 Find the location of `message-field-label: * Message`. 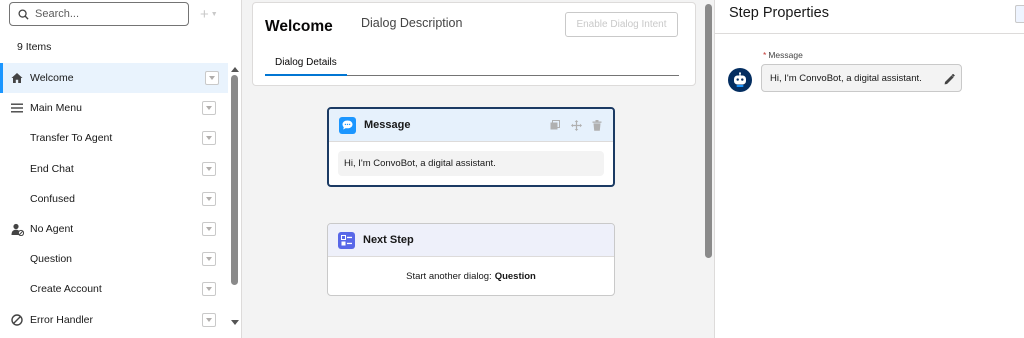

message-field-label: * Message is located at coordinates (783, 55).